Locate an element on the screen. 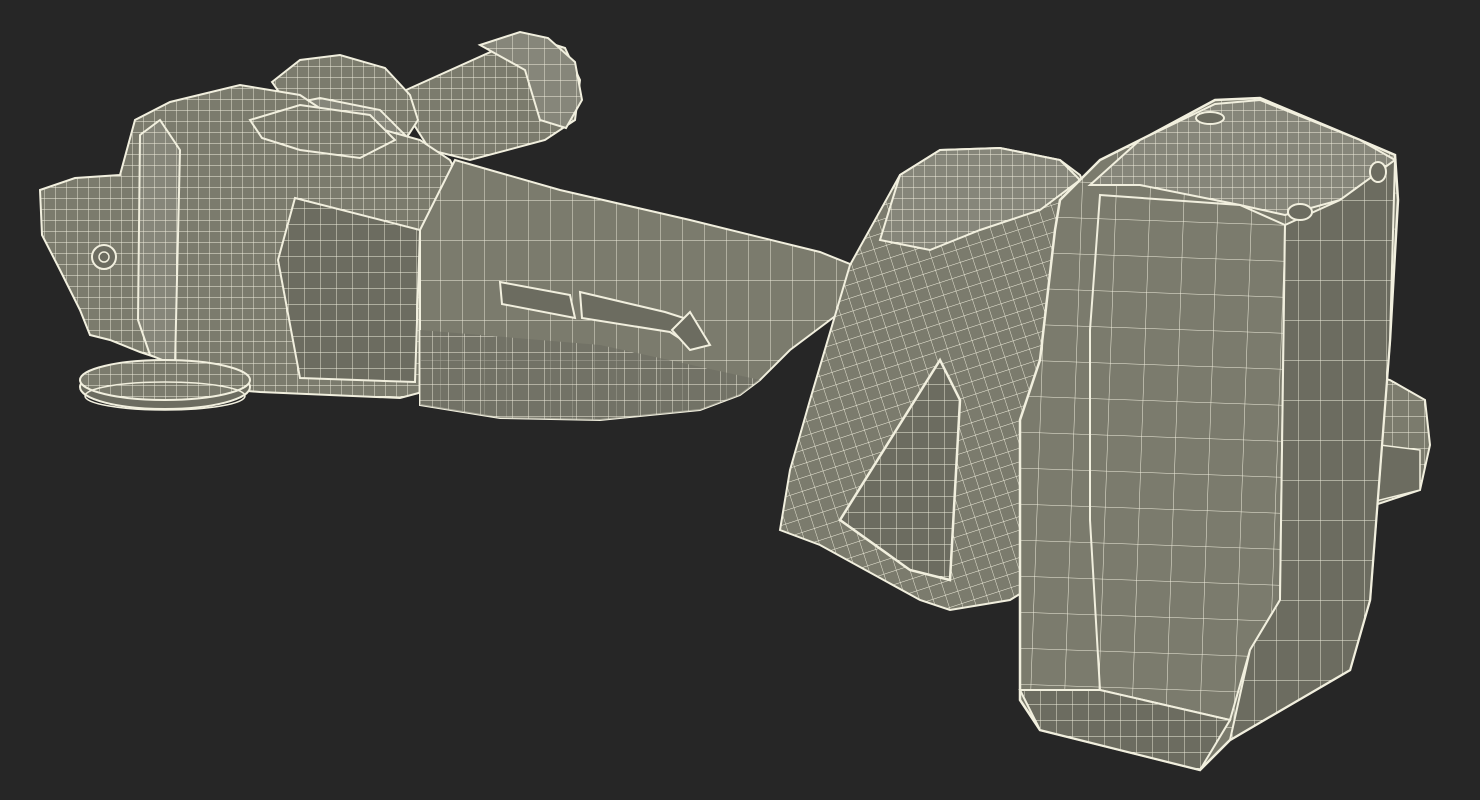 The width and height of the screenshot is (1480, 800). flange-disc is located at coordinates (165, 385).